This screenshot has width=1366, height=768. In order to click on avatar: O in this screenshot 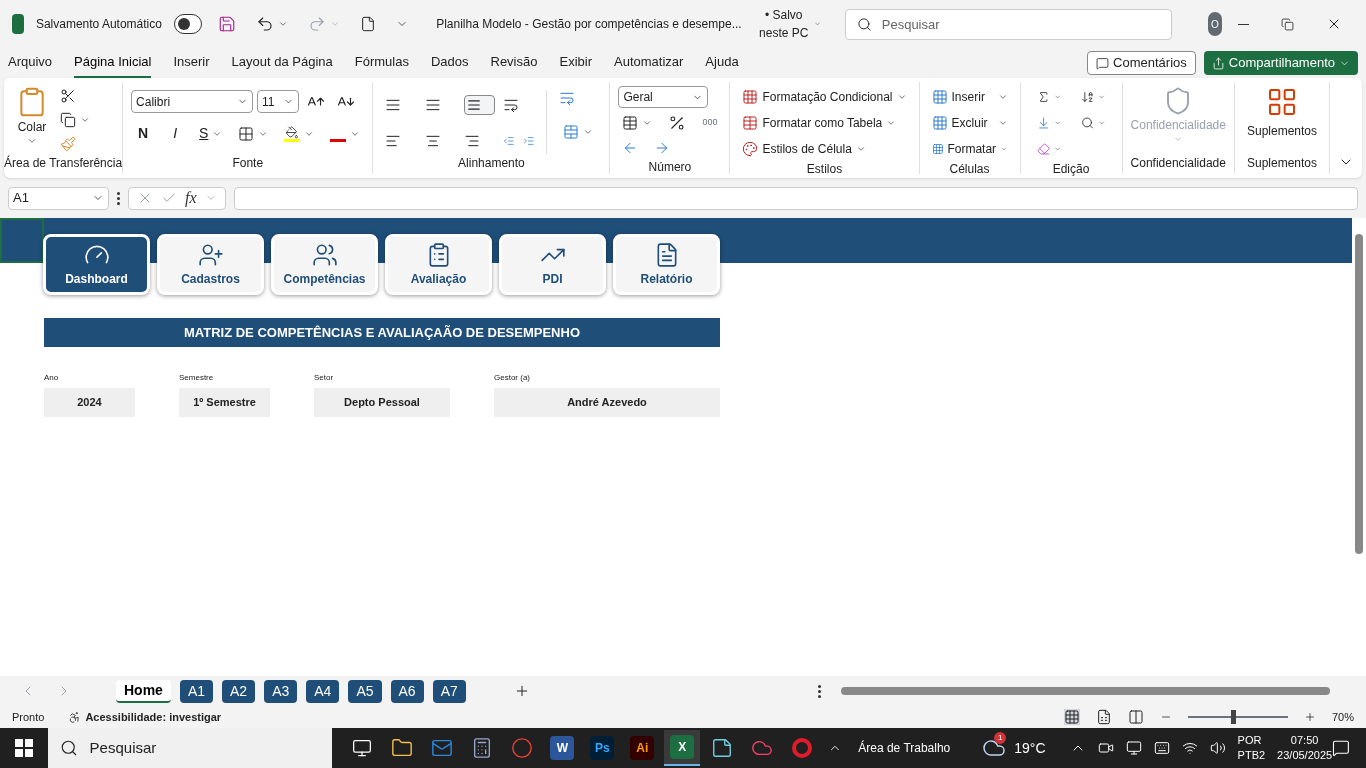, I will do `click(1214, 24)`.